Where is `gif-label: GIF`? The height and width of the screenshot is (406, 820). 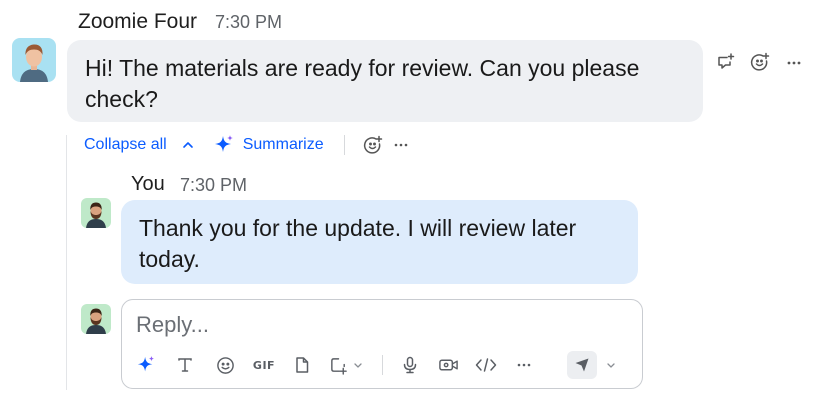 gif-label: GIF is located at coordinates (264, 365).